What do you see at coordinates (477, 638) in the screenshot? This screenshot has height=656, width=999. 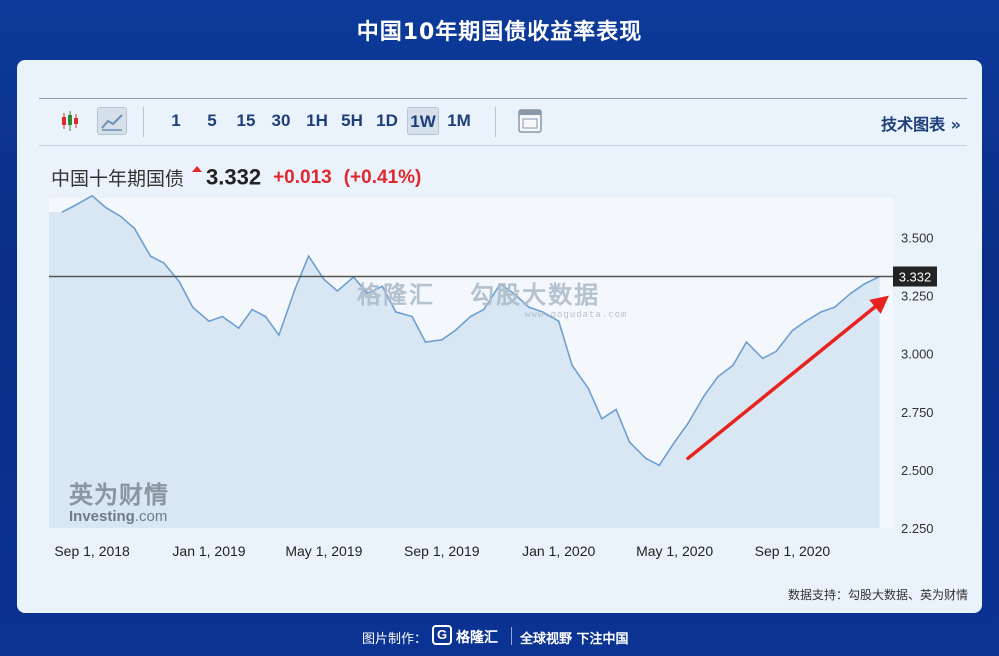 I see `footer-brand: 格隆汇` at bounding box center [477, 638].